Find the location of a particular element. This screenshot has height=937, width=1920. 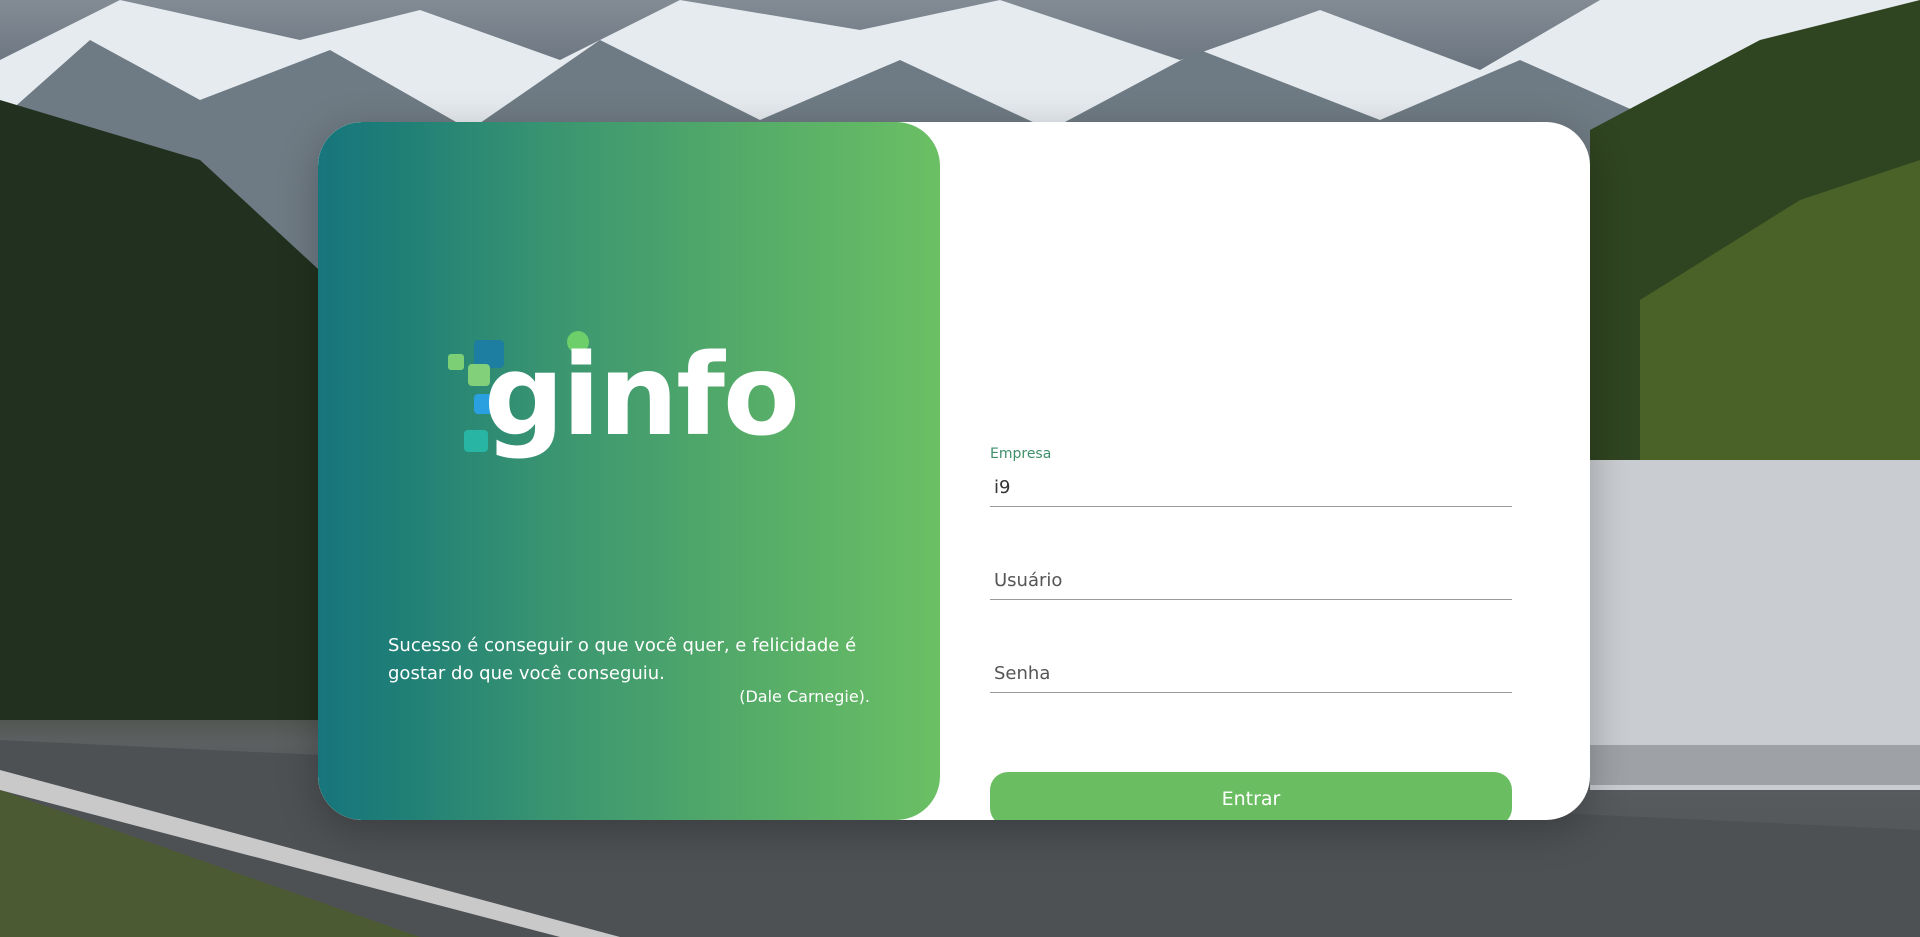

entrar-button: Entrar is located at coordinates (1251, 796).